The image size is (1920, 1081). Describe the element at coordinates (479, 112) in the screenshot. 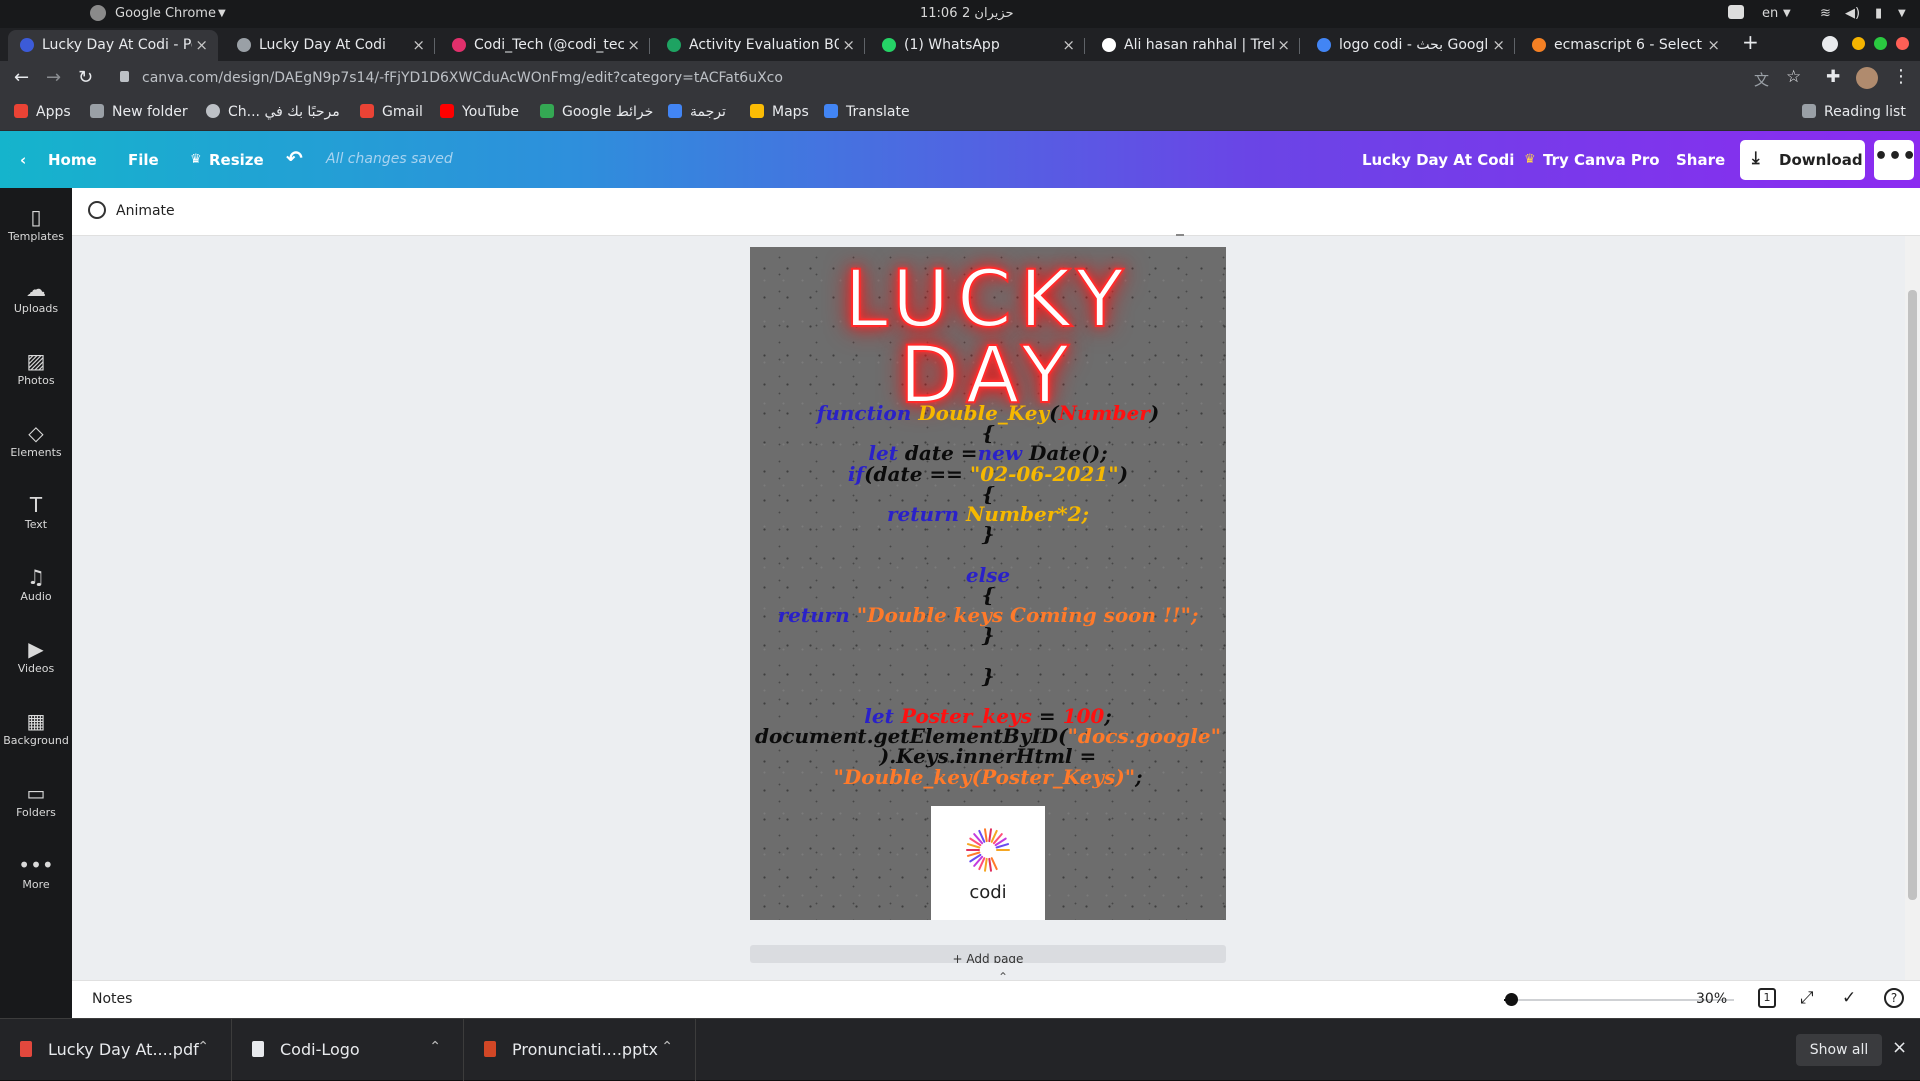

I see `bookmark-youtube: YouTube` at that location.